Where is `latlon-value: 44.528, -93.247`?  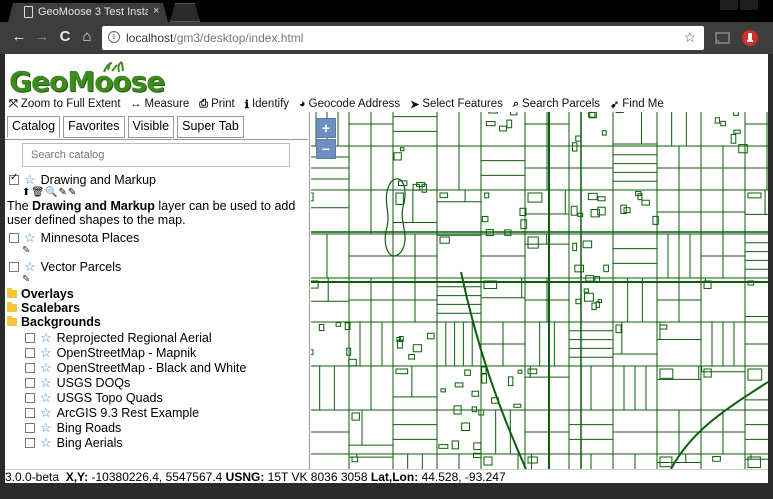 latlon-value: 44.528, -93.247 is located at coordinates (463, 476).